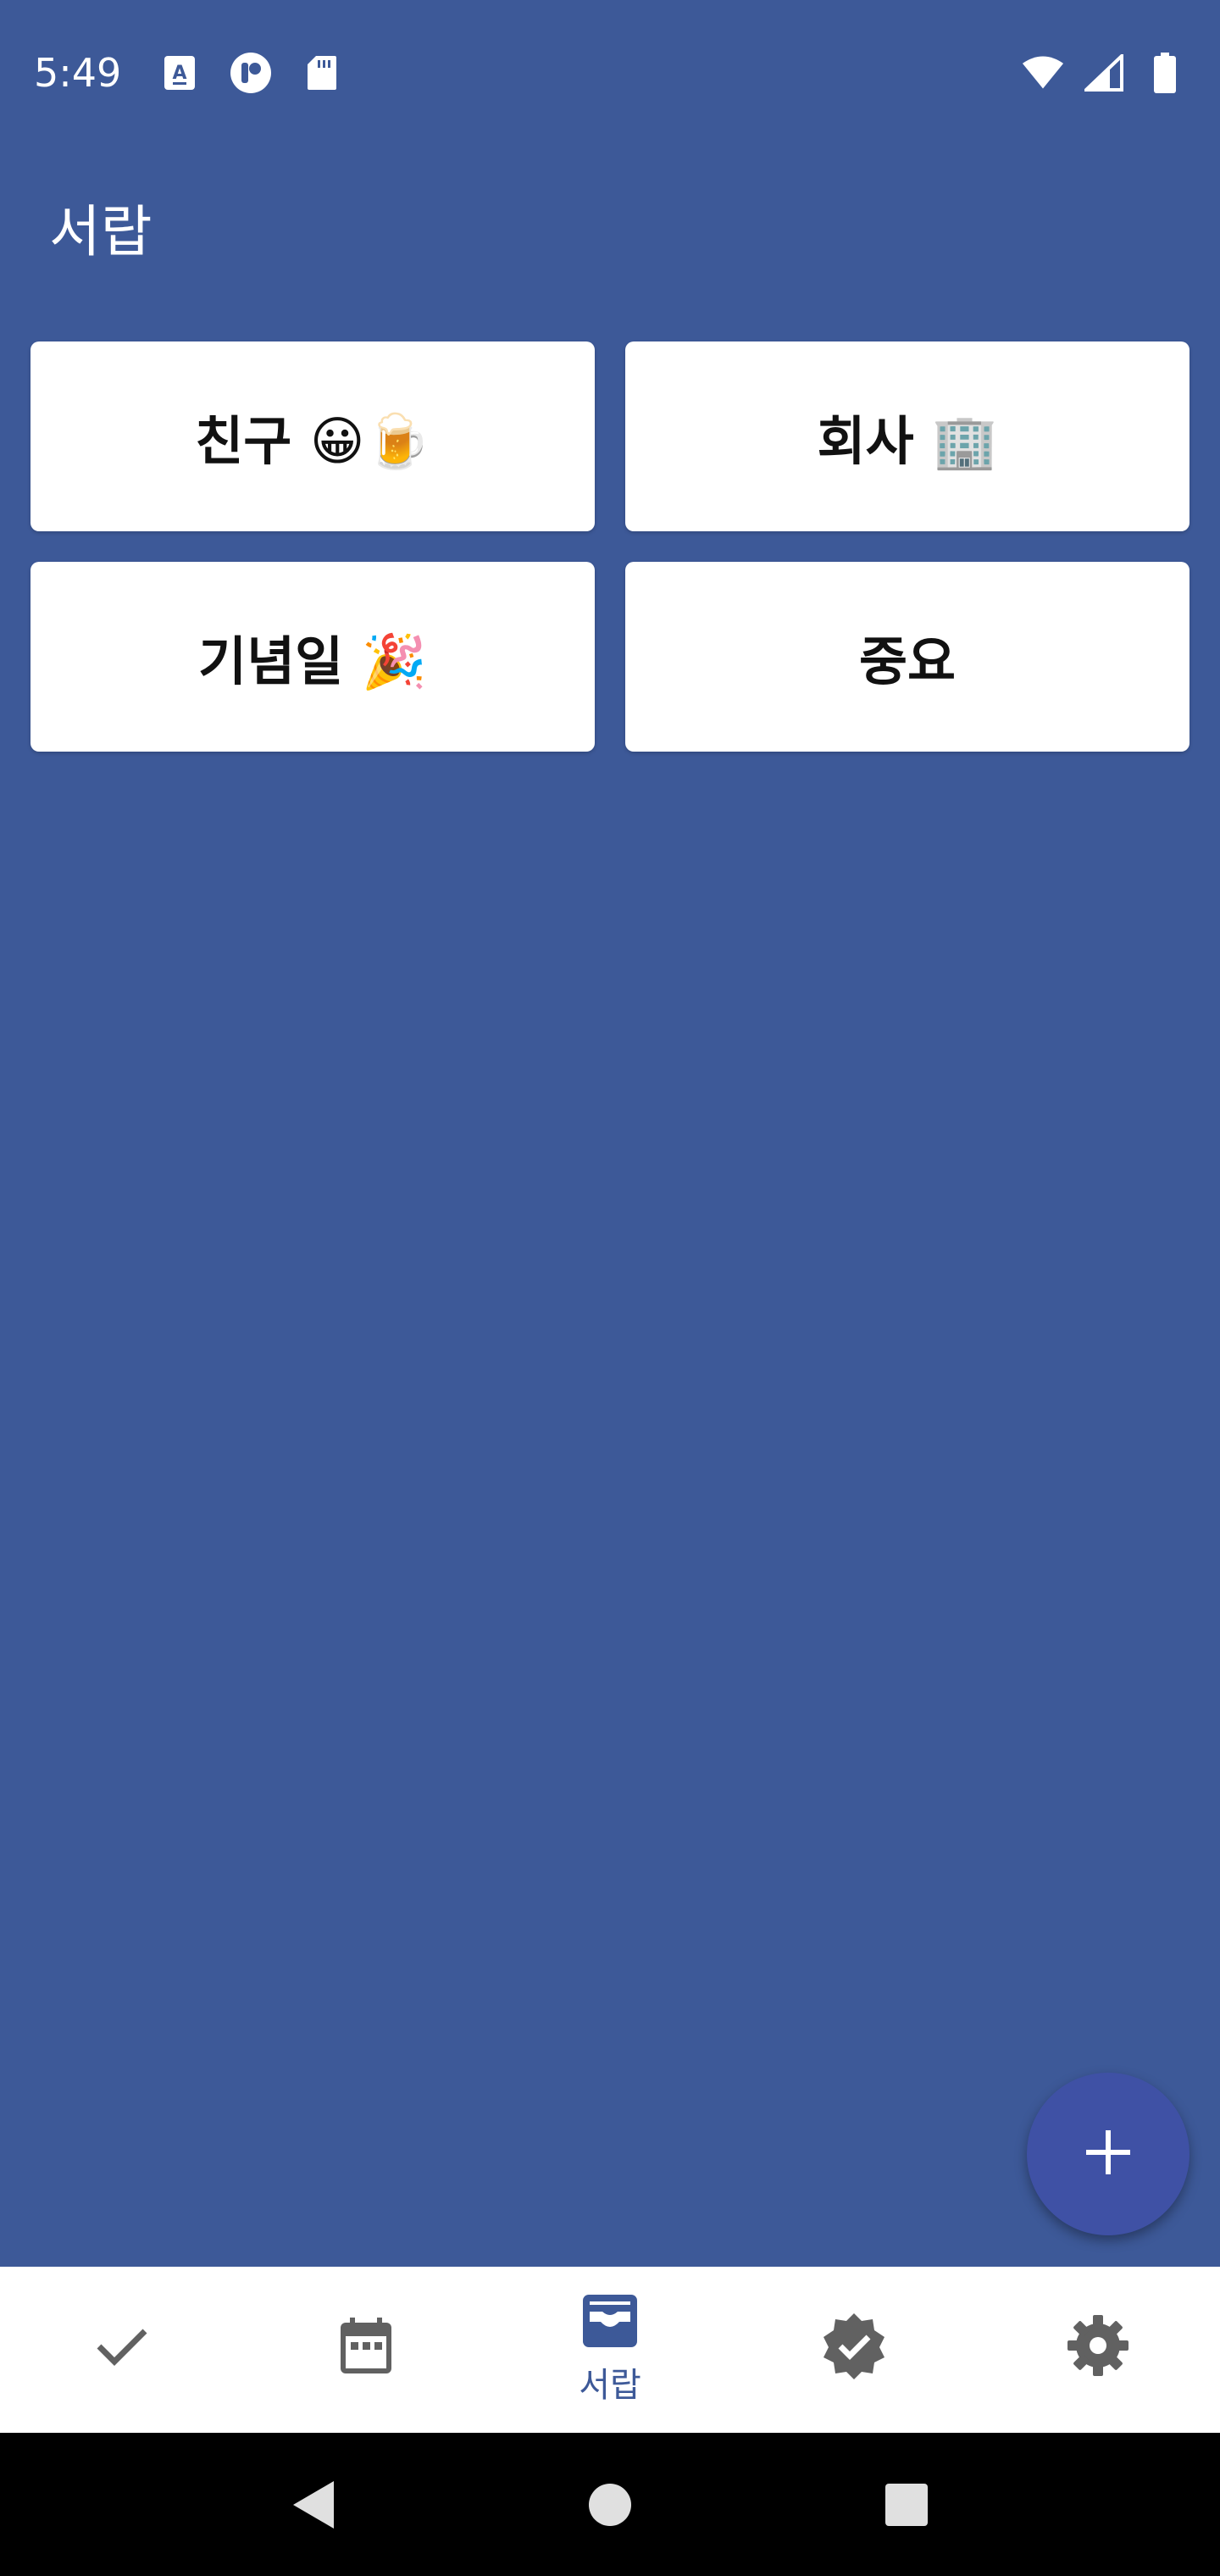 The width and height of the screenshot is (1220, 2576). I want to click on nav-item-done, so click(854, 2350).